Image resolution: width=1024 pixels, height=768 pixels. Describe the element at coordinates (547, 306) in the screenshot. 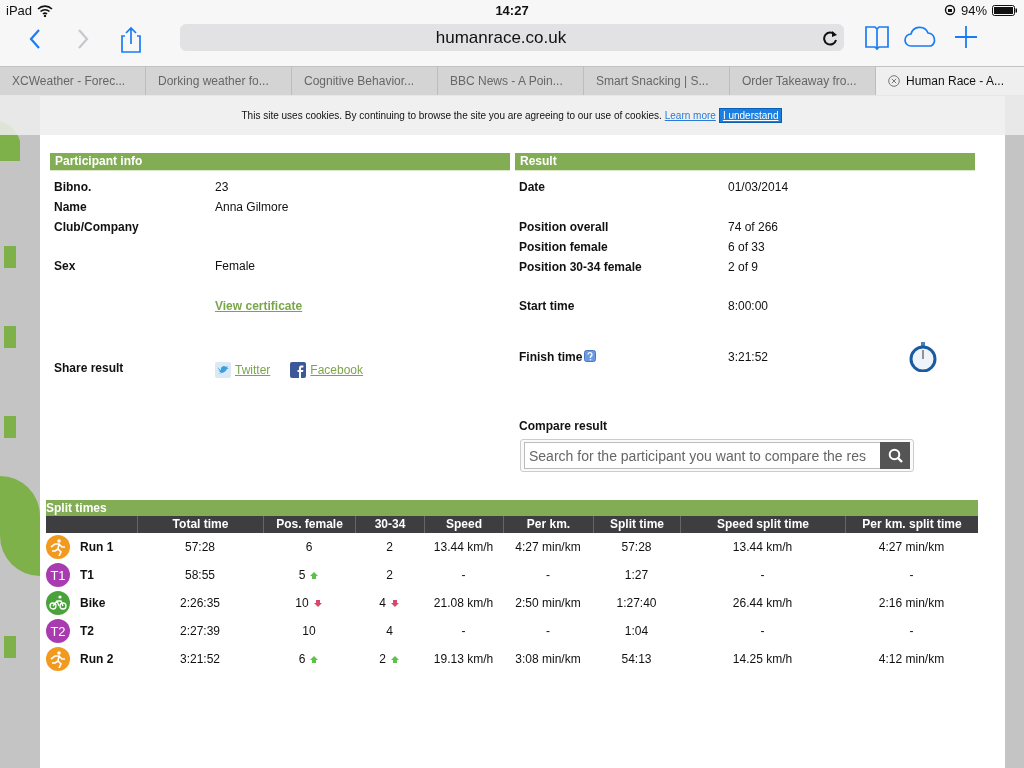

I see `field-label: Start time` at that location.